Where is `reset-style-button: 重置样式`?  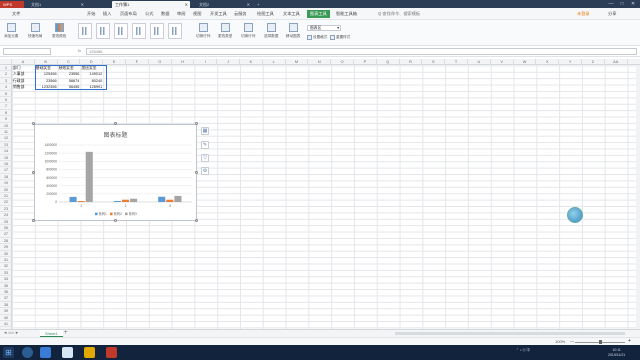 reset-style-button: 重置样式 is located at coordinates (340, 37).